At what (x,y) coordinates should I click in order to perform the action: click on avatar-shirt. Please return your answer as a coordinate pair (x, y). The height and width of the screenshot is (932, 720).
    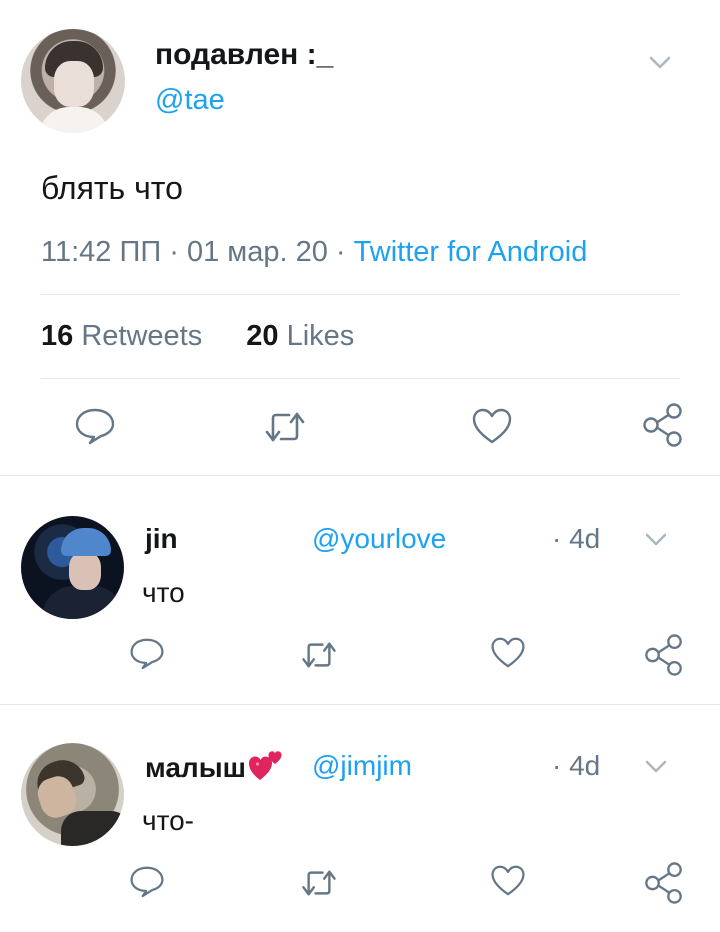
    Looking at the image, I should click on (74, 120).